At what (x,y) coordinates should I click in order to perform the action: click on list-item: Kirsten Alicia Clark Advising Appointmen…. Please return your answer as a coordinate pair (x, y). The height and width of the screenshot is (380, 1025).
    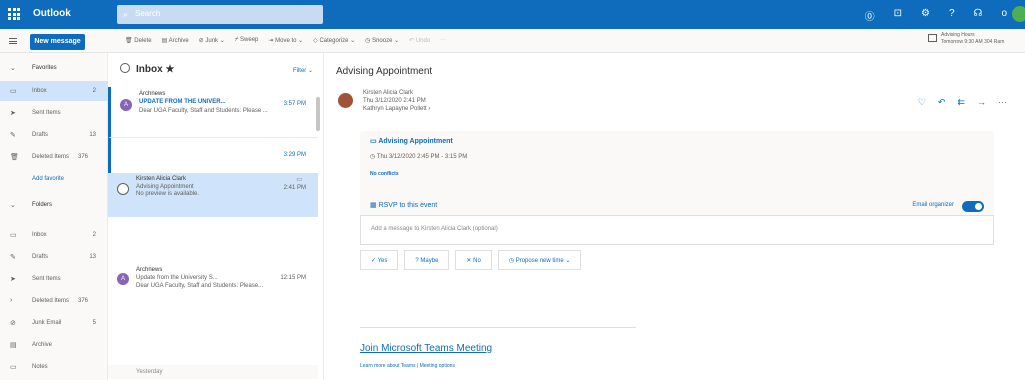
    Looking at the image, I should click on (213, 195).